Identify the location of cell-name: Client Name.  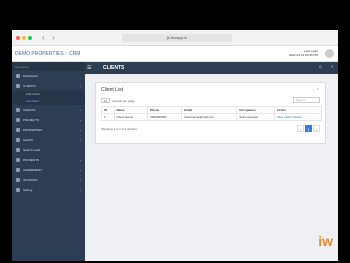
(131, 117).